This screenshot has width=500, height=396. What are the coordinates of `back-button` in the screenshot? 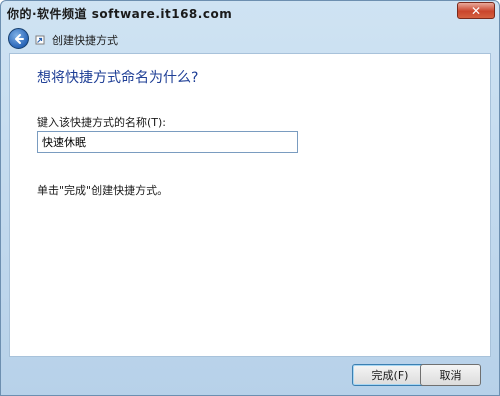 It's located at (18, 38).